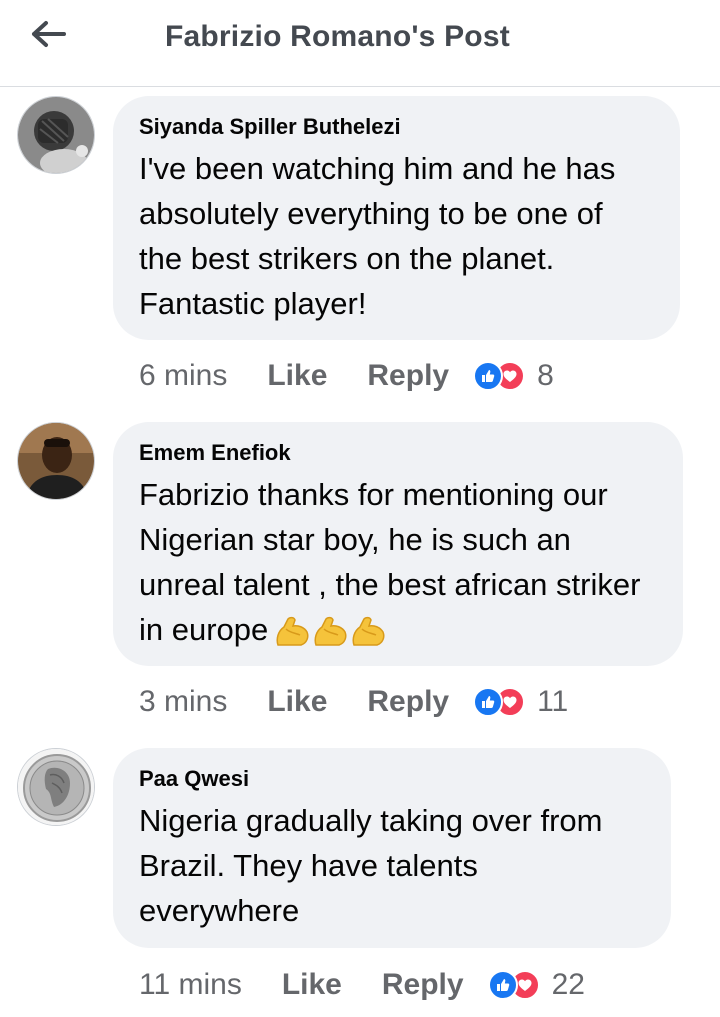 The width and height of the screenshot is (720, 1017). I want to click on page-title: Fabrizio Romano's Post, so click(337, 36).